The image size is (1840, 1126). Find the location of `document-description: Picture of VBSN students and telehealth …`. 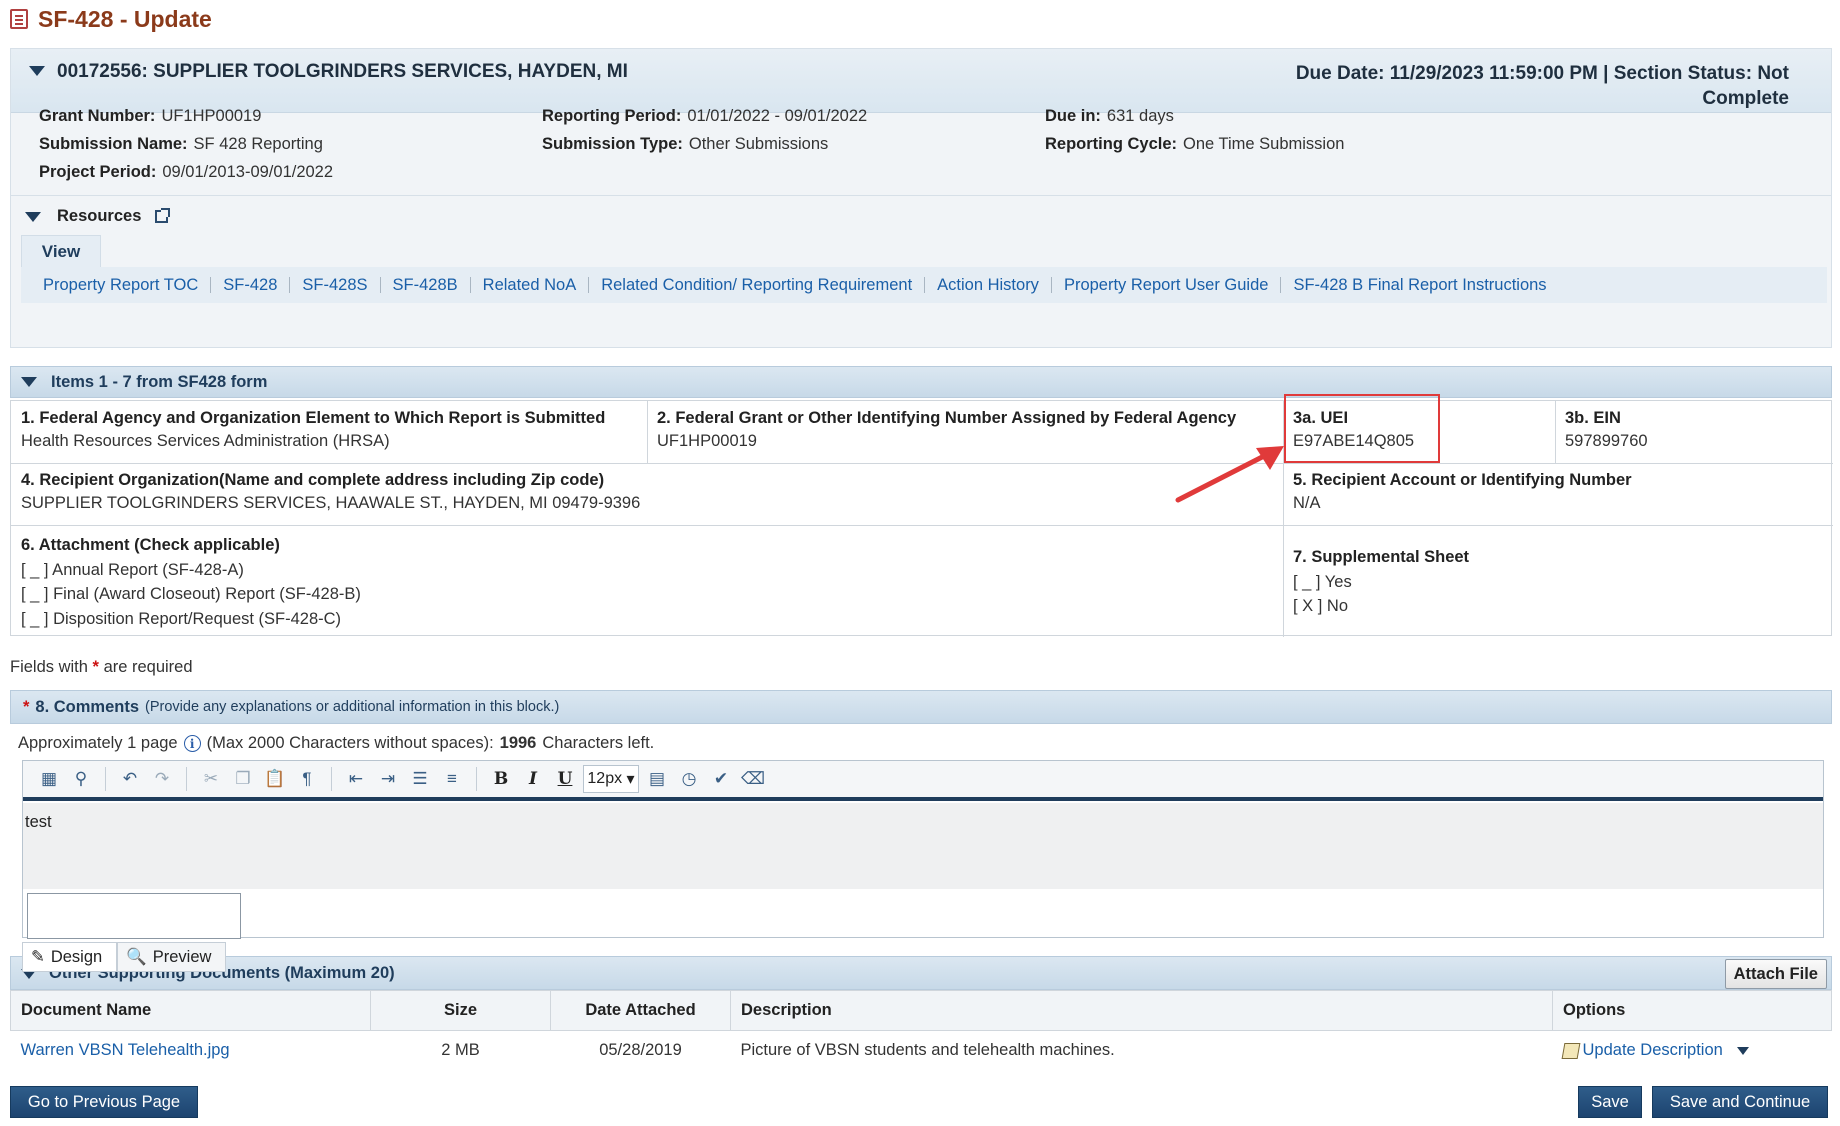

document-description: Picture of VBSN students and telehealth … is located at coordinates (927, 1050).